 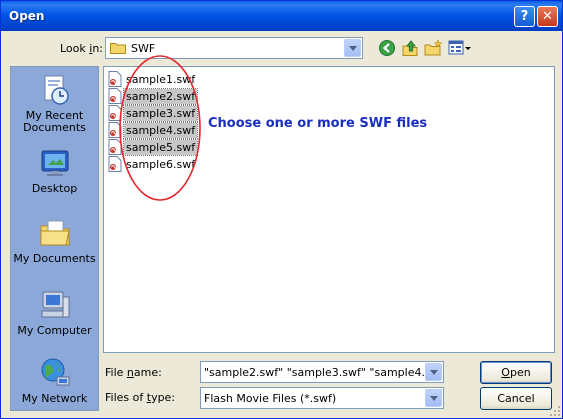 What do you see at coordinates (27, 16) in the screenshot?
I see `dialog-title: Open` at bounding box center [27, 16].